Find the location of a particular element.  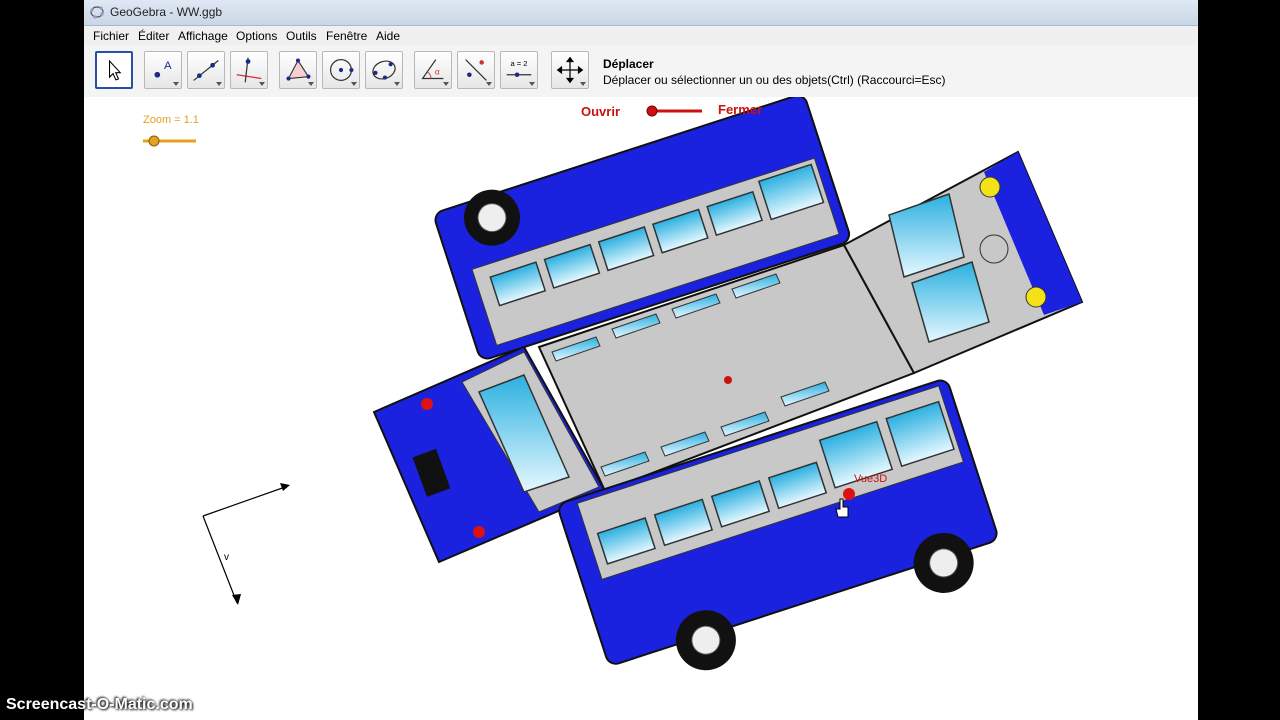

polygon-tool-button is located at coordinates (298, 70).